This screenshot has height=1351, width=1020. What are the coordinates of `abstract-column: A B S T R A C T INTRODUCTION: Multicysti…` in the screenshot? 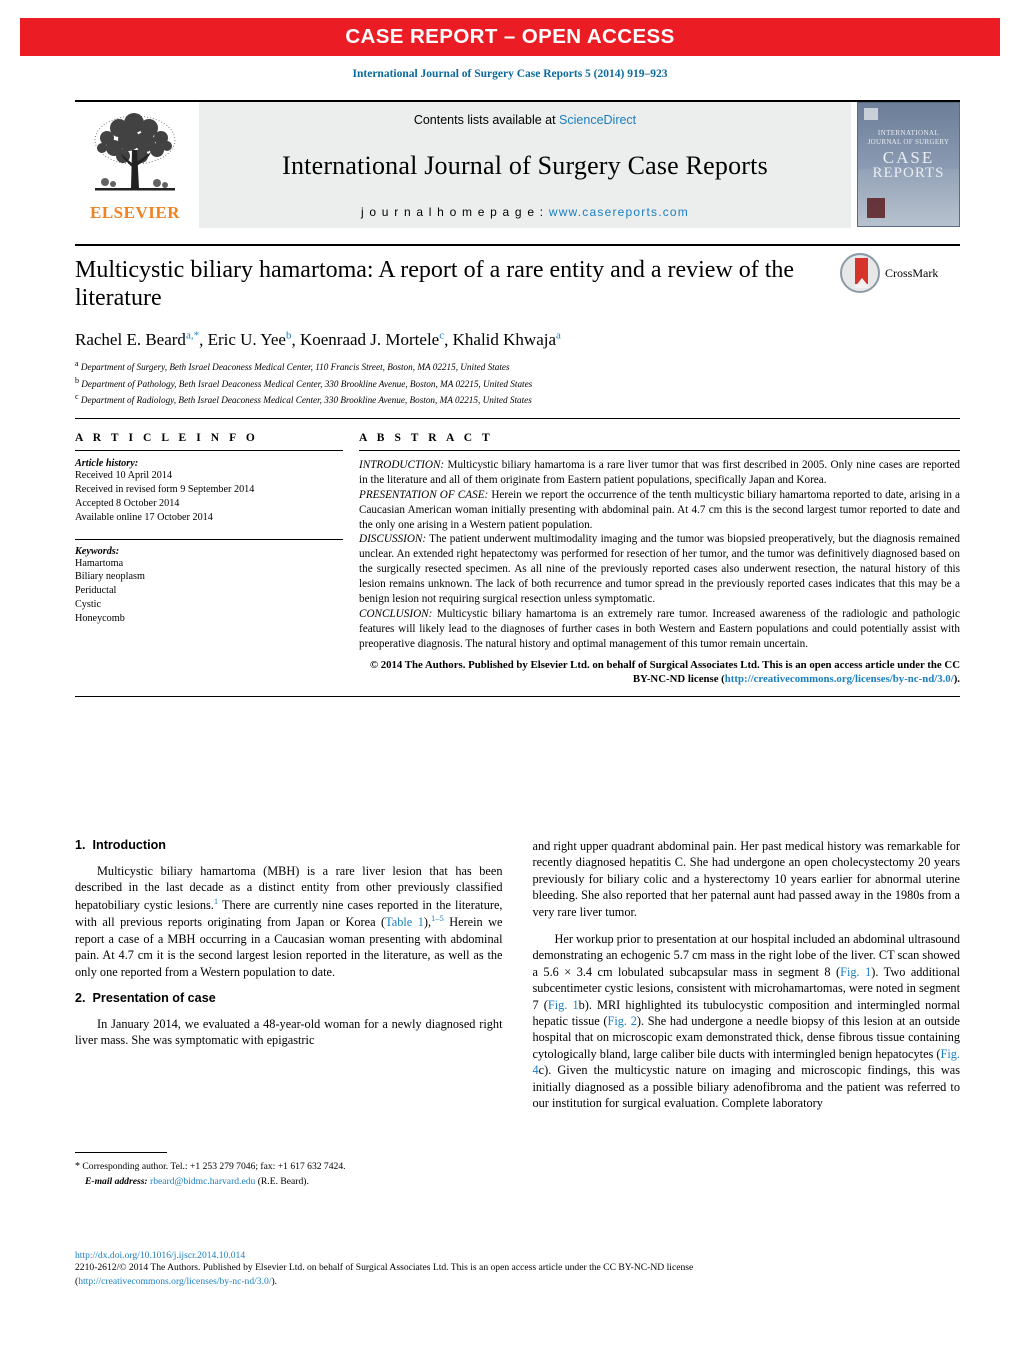 It's located at (659, 559).